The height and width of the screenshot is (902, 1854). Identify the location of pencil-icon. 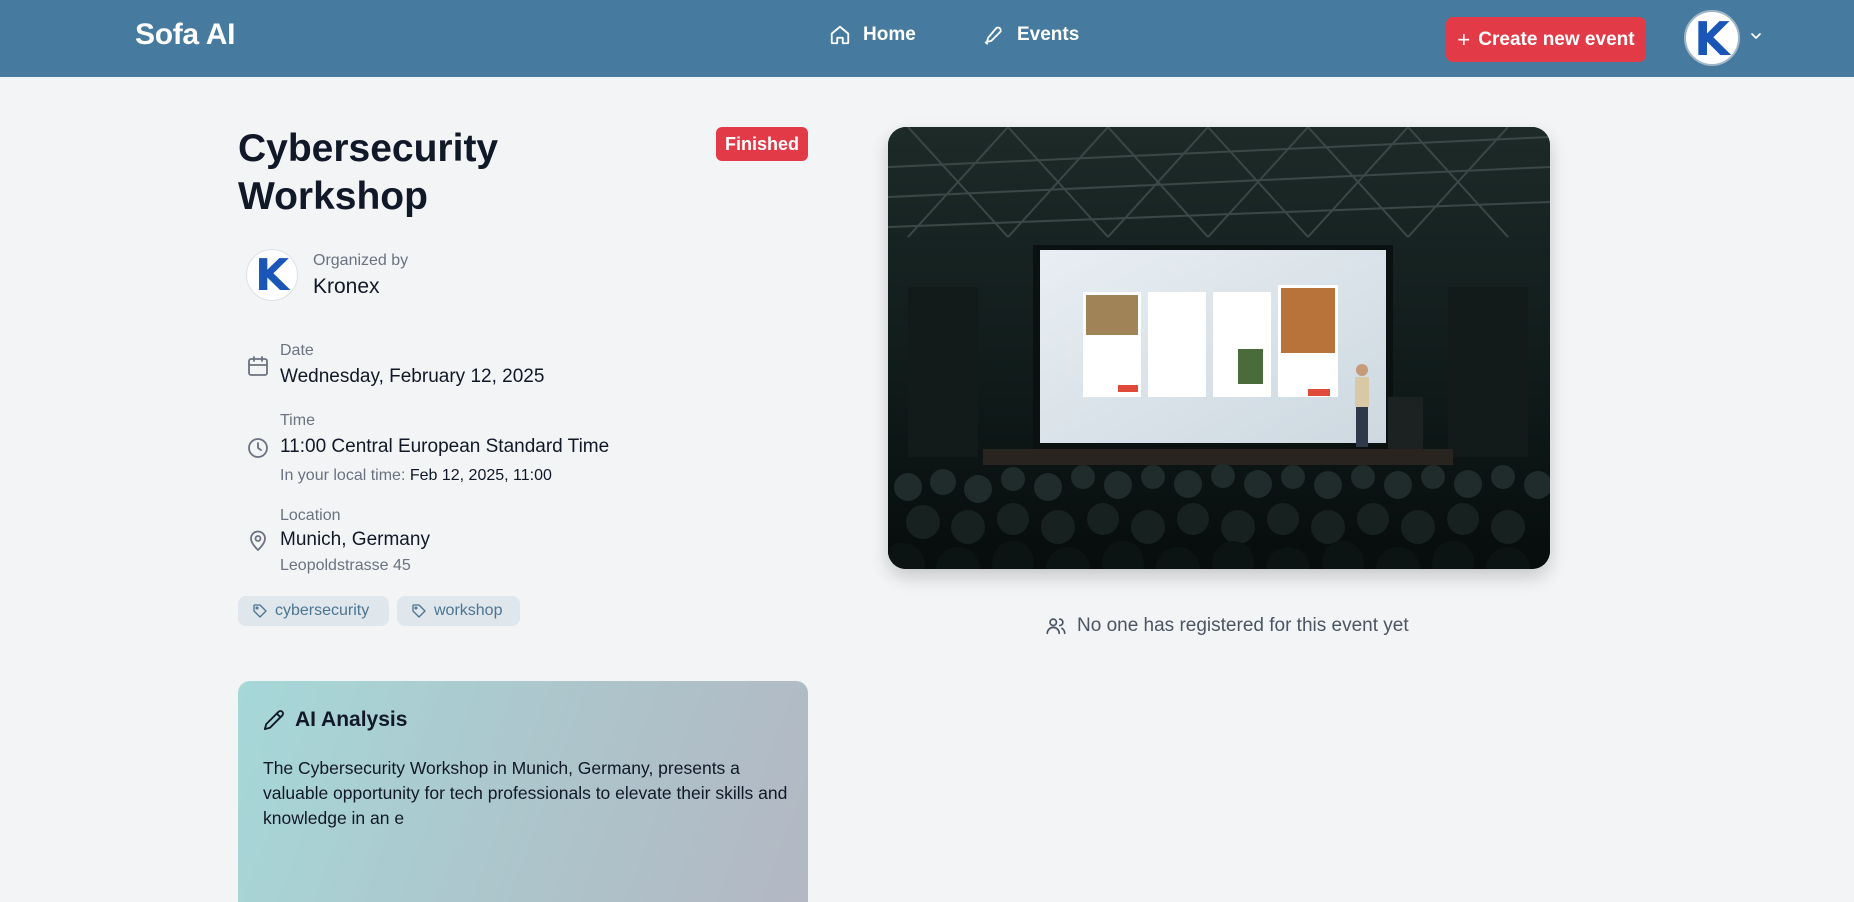
(273, 720).